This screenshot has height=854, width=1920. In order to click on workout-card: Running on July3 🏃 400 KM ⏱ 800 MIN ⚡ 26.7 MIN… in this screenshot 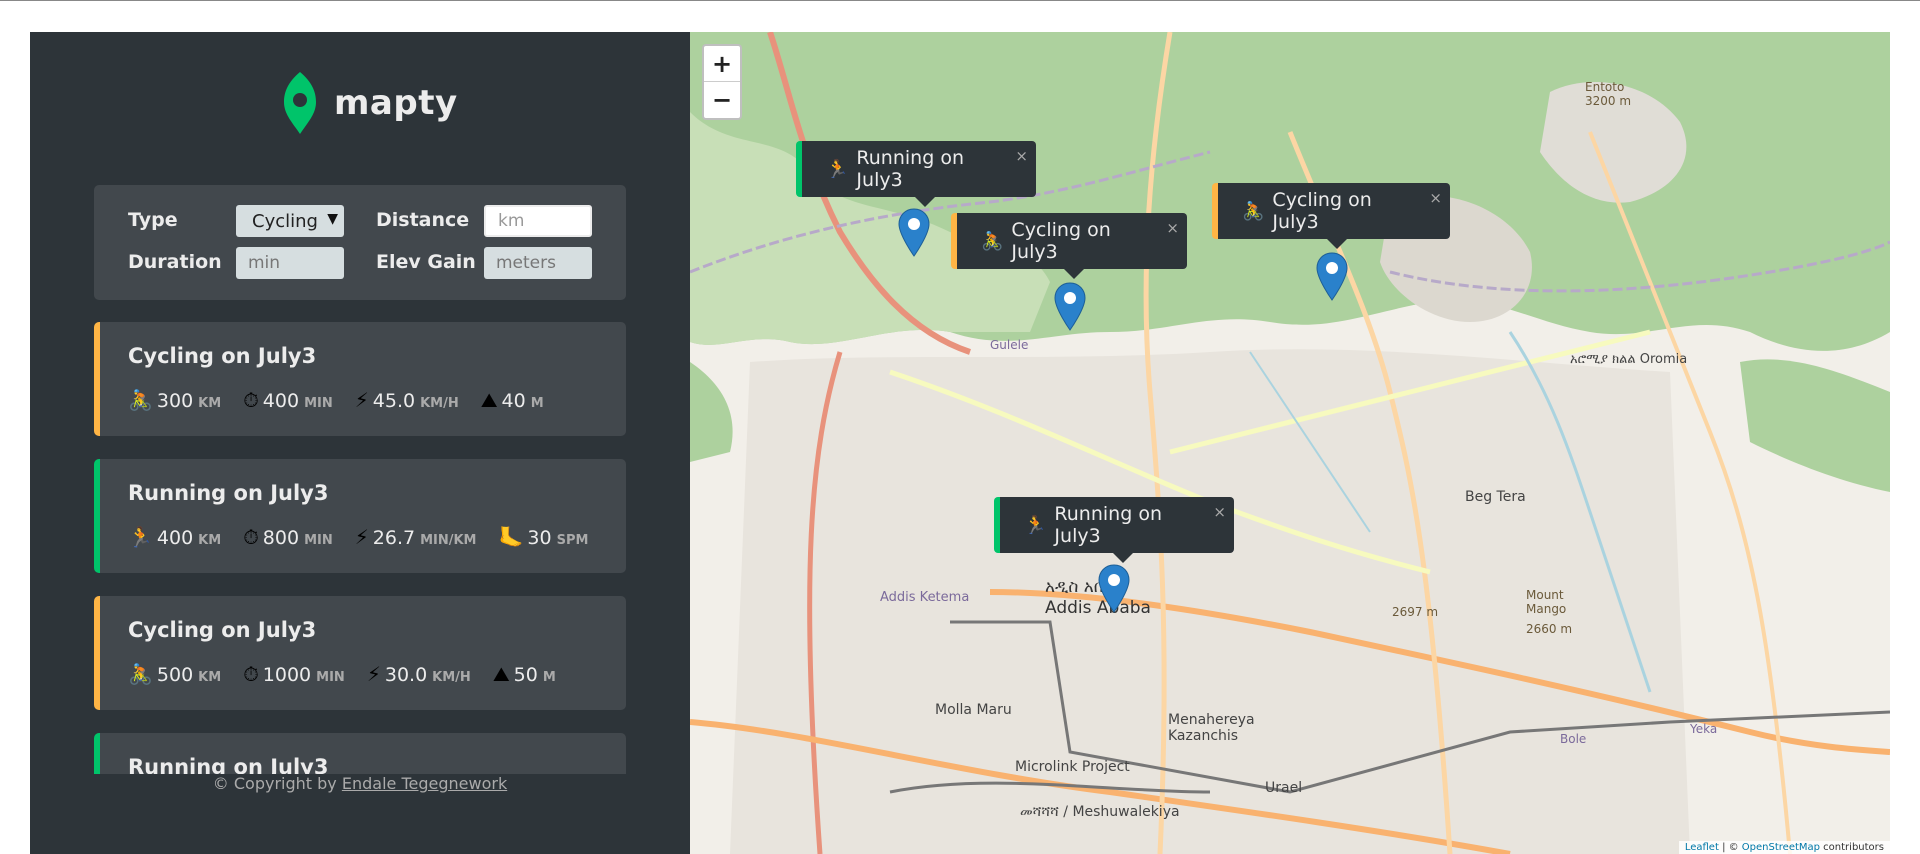, I will do `click(360, 516)`.